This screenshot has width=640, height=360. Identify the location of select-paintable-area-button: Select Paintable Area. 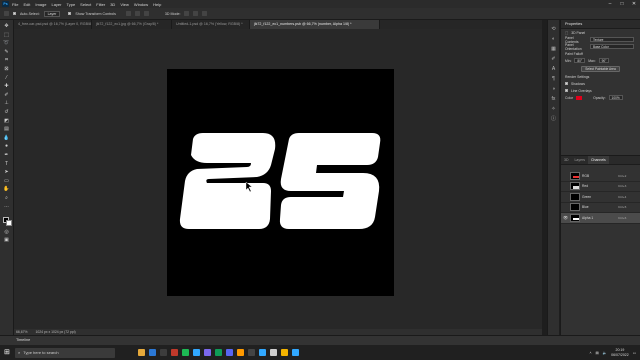
(600, 68).